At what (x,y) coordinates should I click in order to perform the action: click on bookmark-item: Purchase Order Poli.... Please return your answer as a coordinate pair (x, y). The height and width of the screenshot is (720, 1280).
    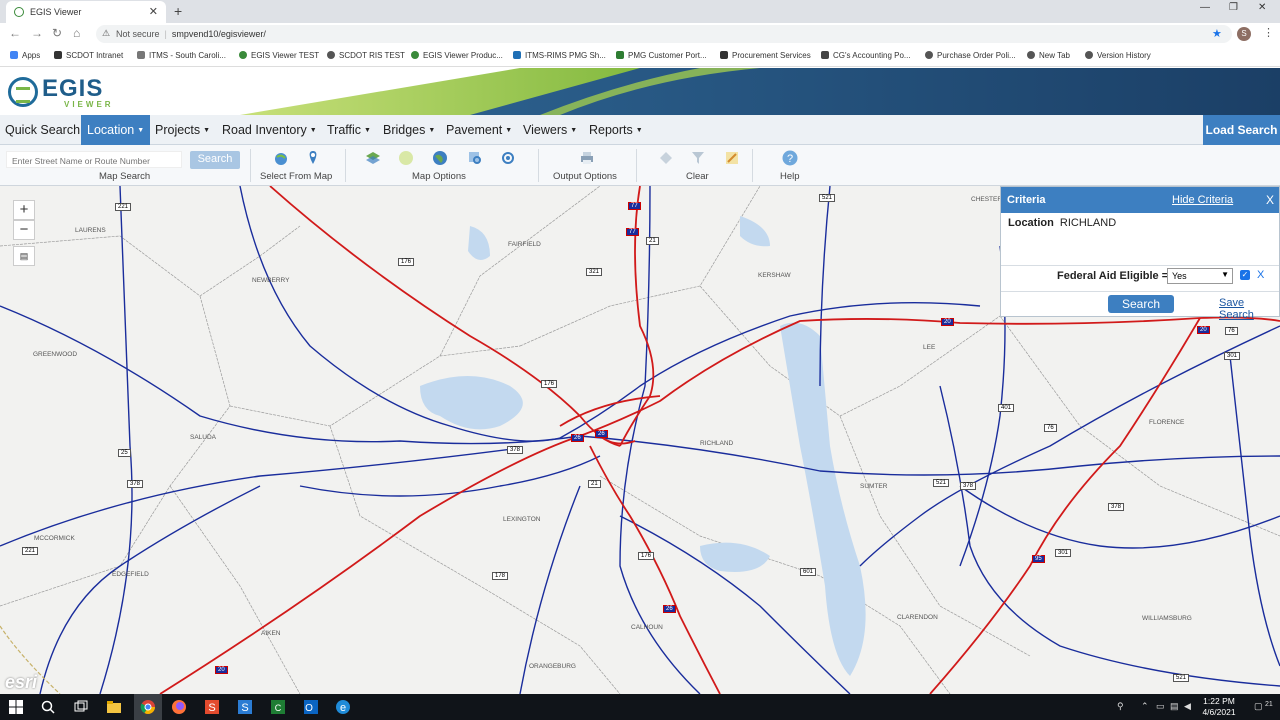
    Looking at the image, I should click on (970, 55).